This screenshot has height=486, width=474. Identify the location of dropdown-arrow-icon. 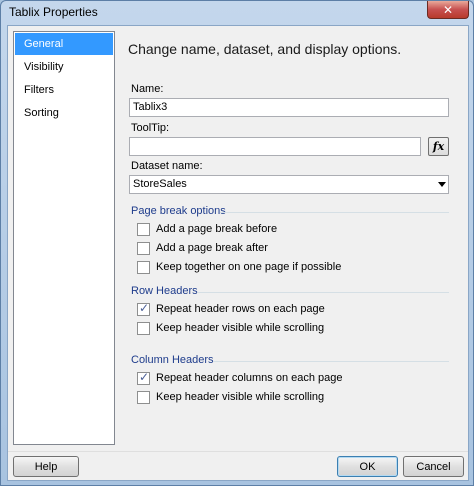
(442, 184).